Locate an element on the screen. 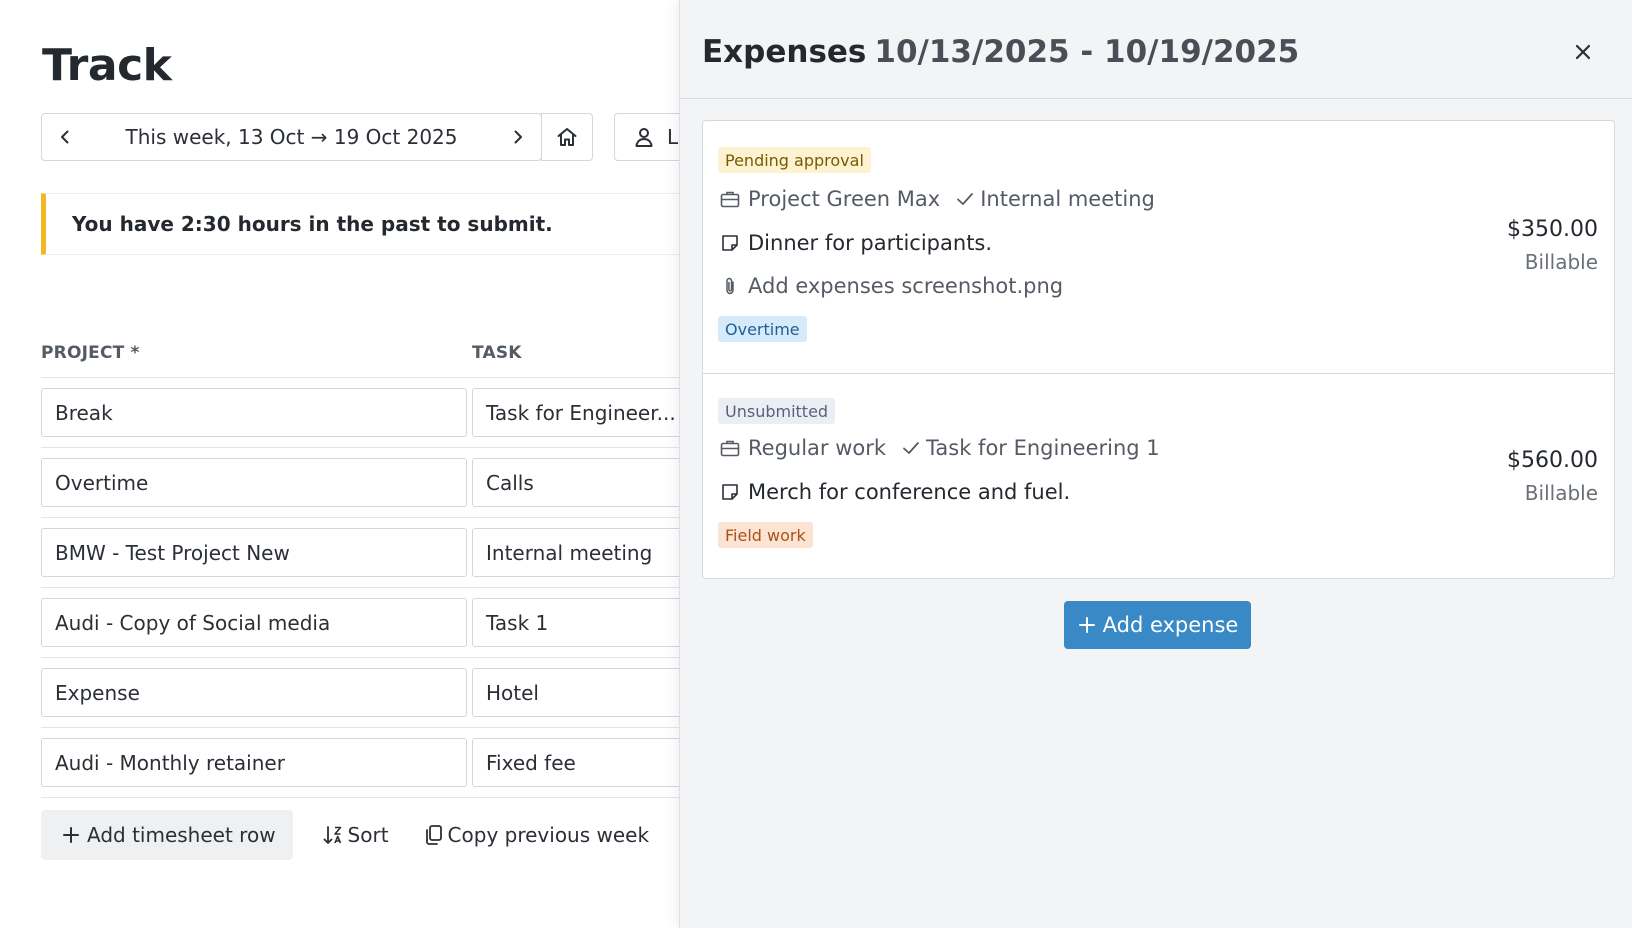 The width and height of the screenshot is (1632, 928). project-field: Expense is located at coordinates (254, 692).